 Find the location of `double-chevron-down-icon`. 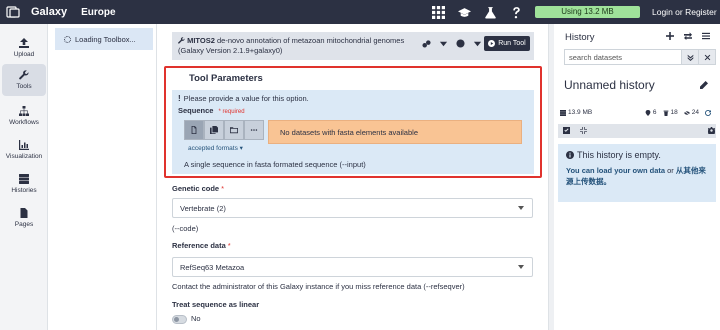

double-chevron-down-icon is located at coordinates (690, 57).